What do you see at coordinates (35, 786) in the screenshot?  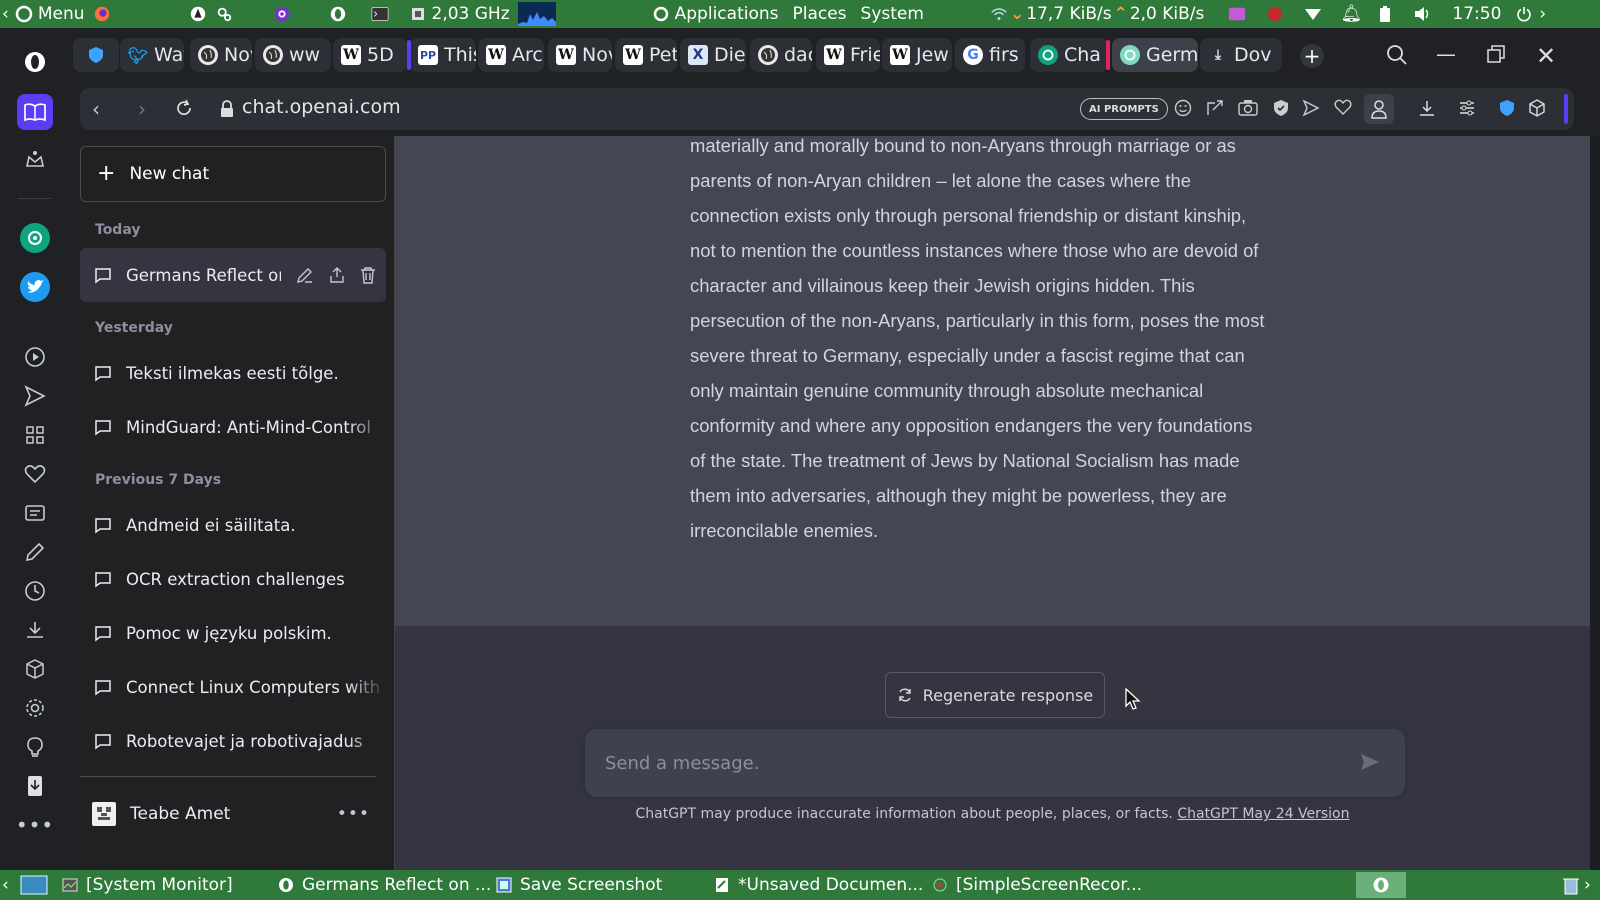 I see `sidebar-mobile-sync` at bounding box center [35, 786].